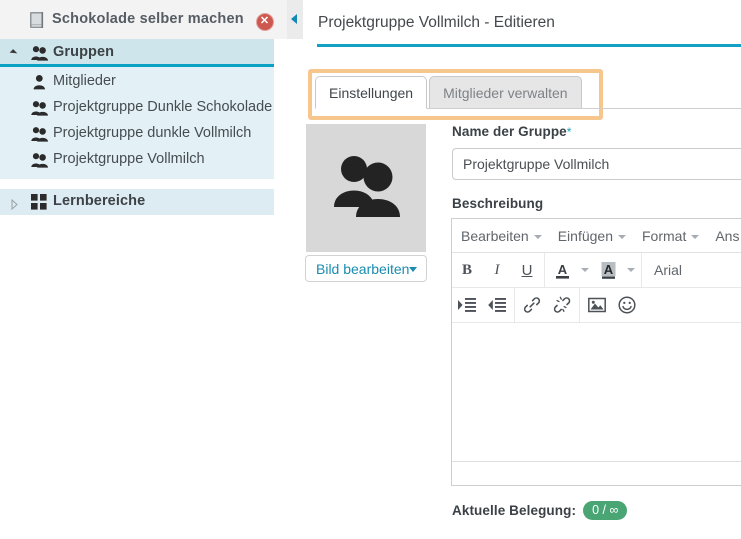  What do you see at coordinates (585, 235) in the screenshot?
I see `menu-einfuegen-label: Einfügen` at bounding box center [585, 235].